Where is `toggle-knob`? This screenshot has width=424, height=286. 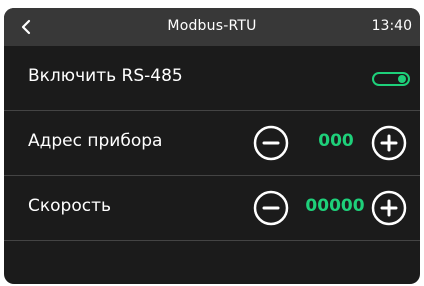
toggle-knob is located at coordinates (402, 79).